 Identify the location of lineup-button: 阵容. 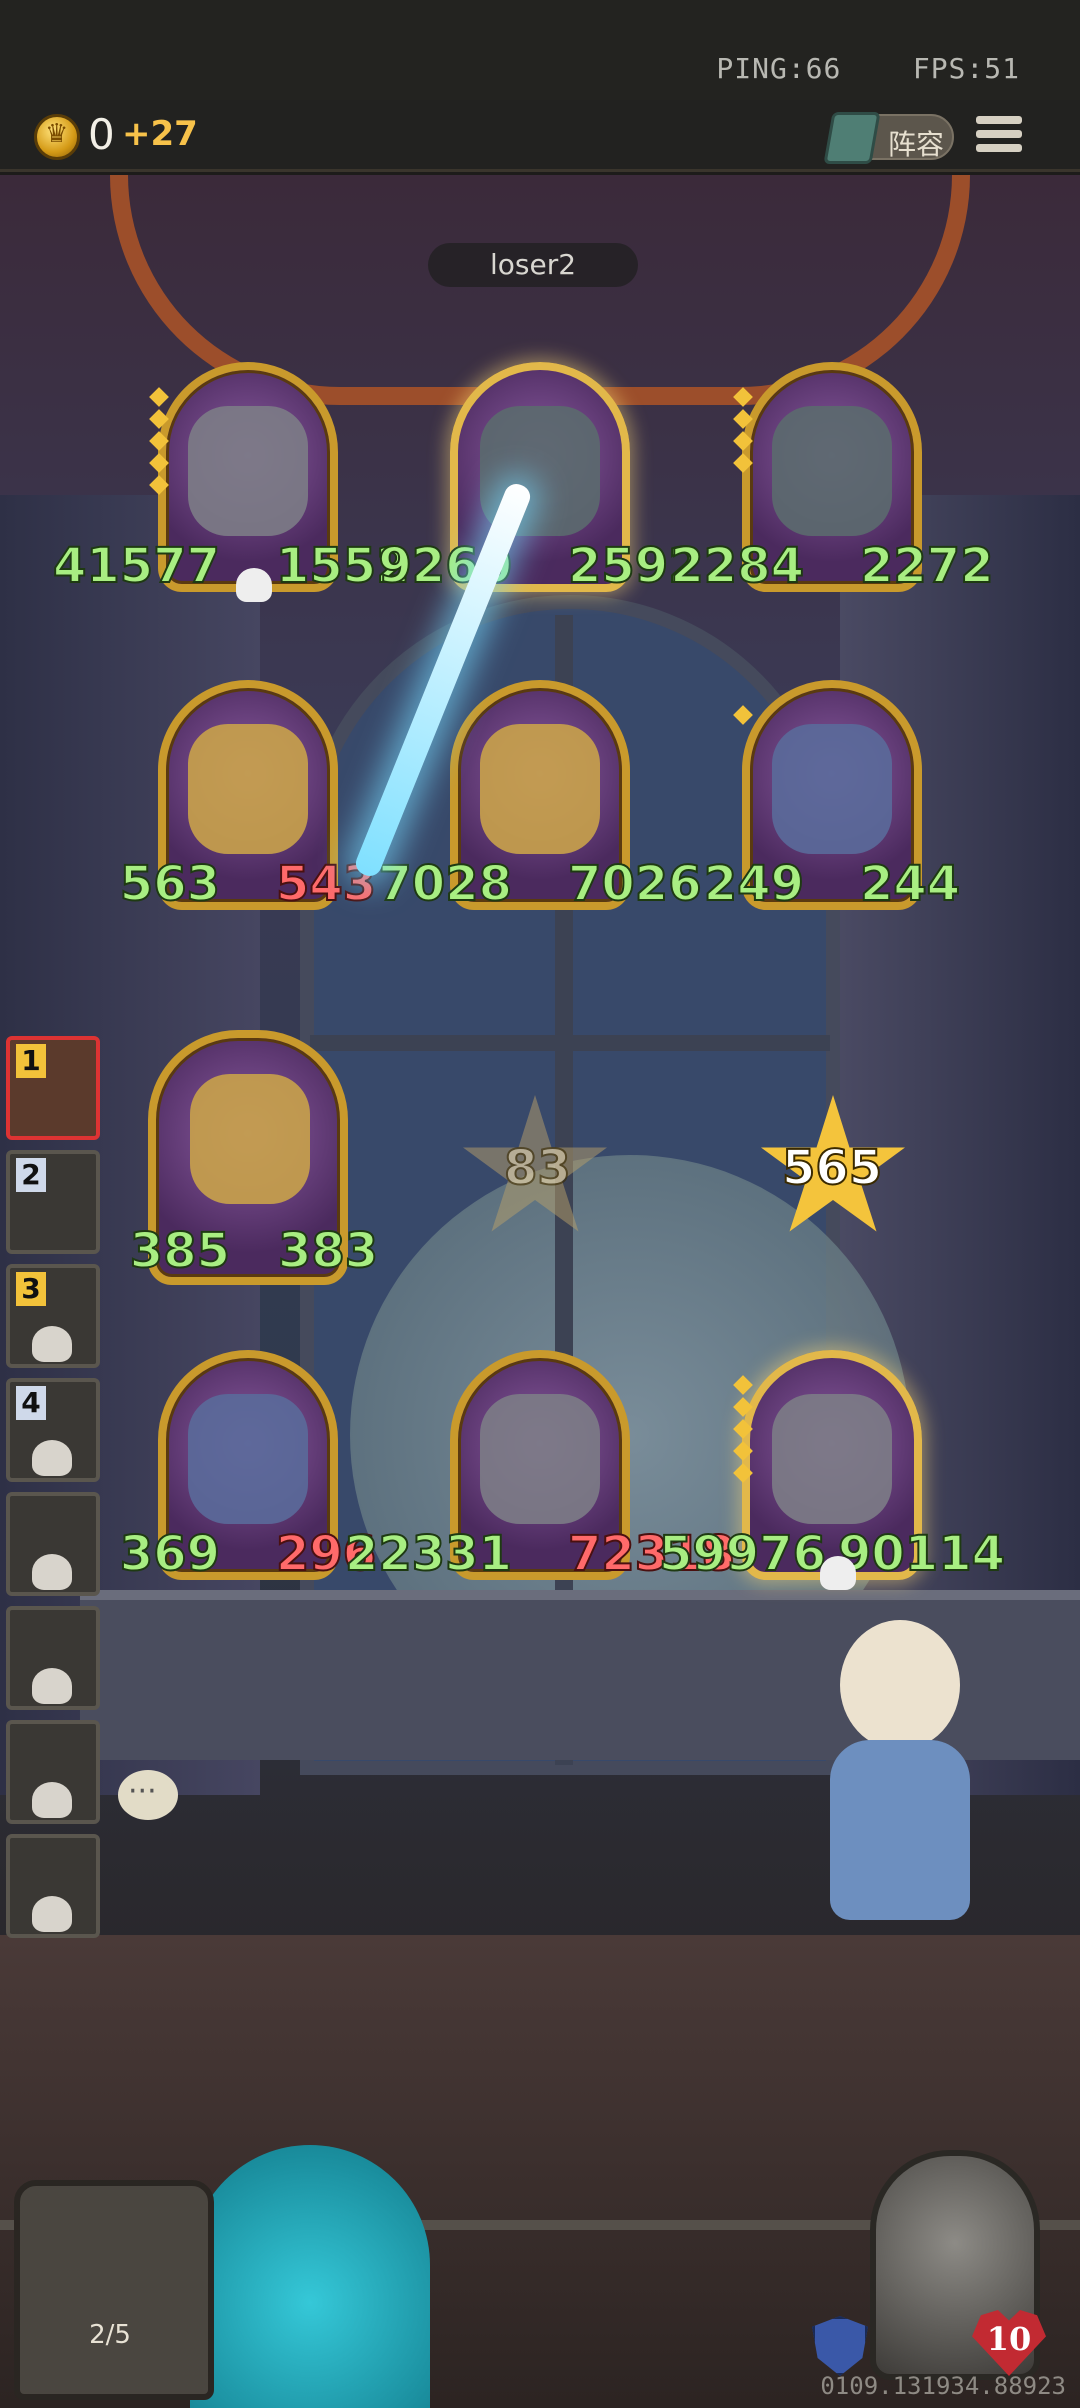
(888, 138).